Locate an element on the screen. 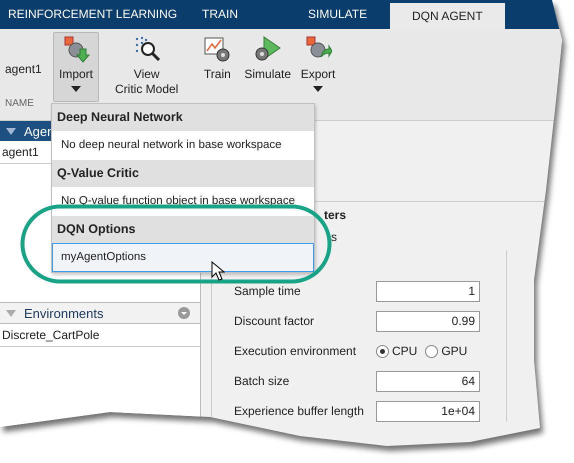 The image size is (574, 463). tab: REINFORCEMENT LEARNING is located at coordinates (99, 14).